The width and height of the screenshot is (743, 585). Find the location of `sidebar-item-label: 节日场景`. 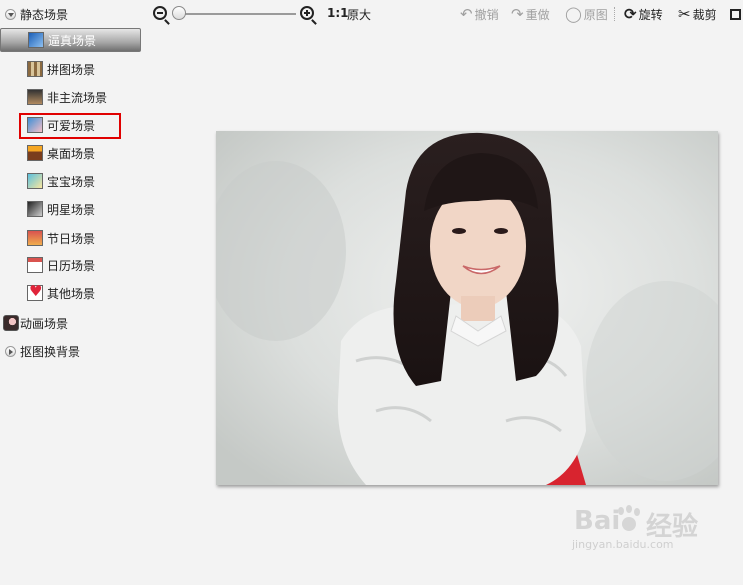

sidebar-item-label: 节日场景 is located at coordinates (71, 238).